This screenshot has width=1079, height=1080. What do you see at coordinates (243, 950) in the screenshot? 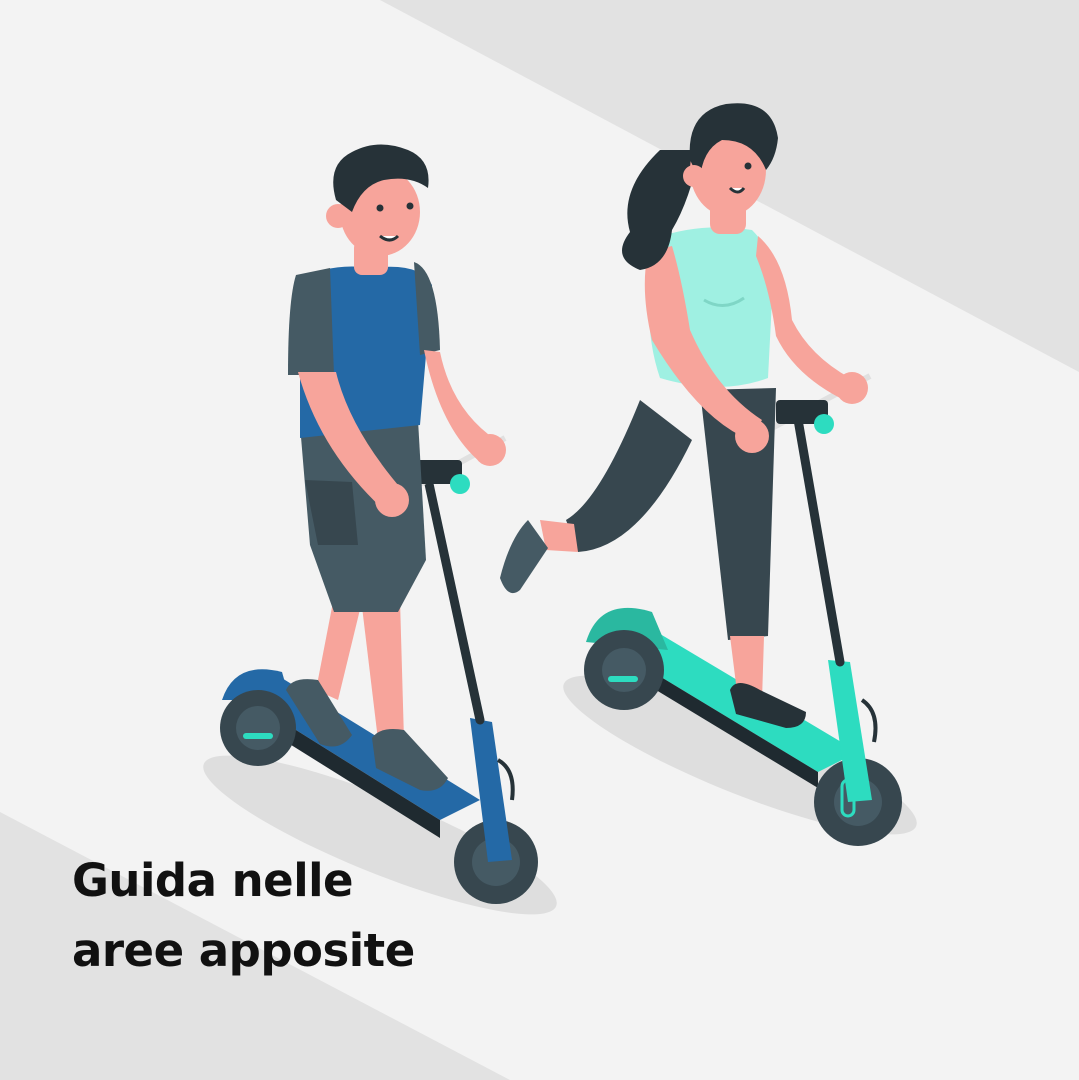
I see `caption-line-2: aree apposite` at bounding box center [243, 950].